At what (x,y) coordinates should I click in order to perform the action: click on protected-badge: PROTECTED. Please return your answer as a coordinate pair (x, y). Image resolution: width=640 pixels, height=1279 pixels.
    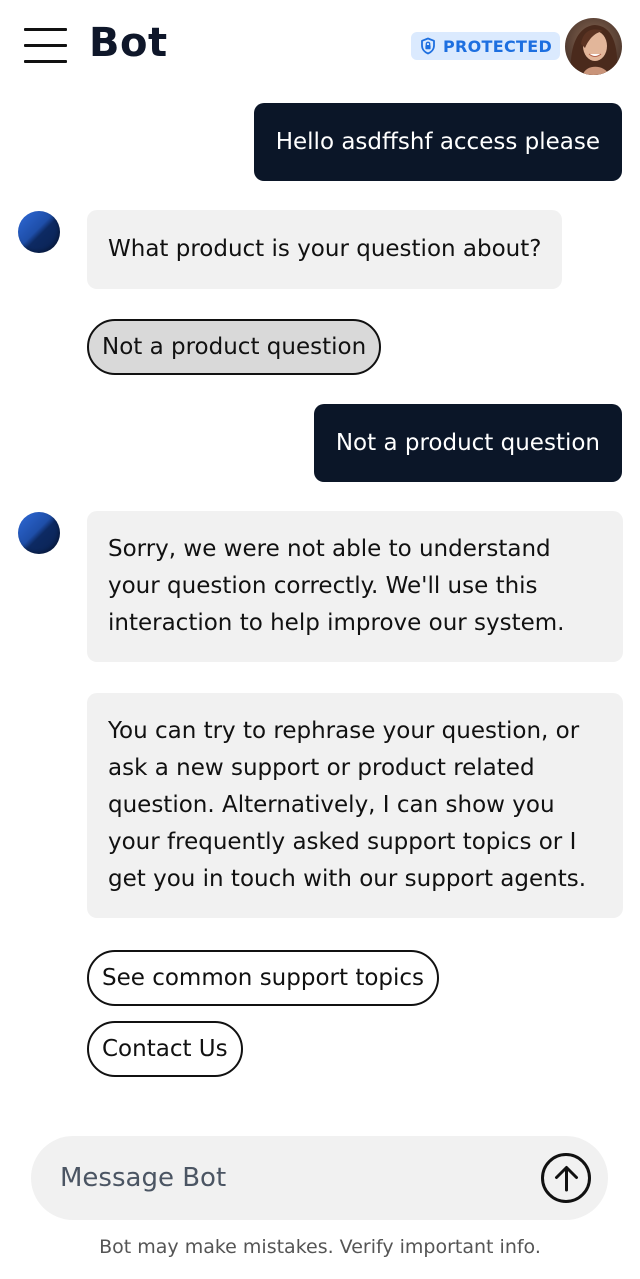
    Looking at the image, I should click on (486, 46).